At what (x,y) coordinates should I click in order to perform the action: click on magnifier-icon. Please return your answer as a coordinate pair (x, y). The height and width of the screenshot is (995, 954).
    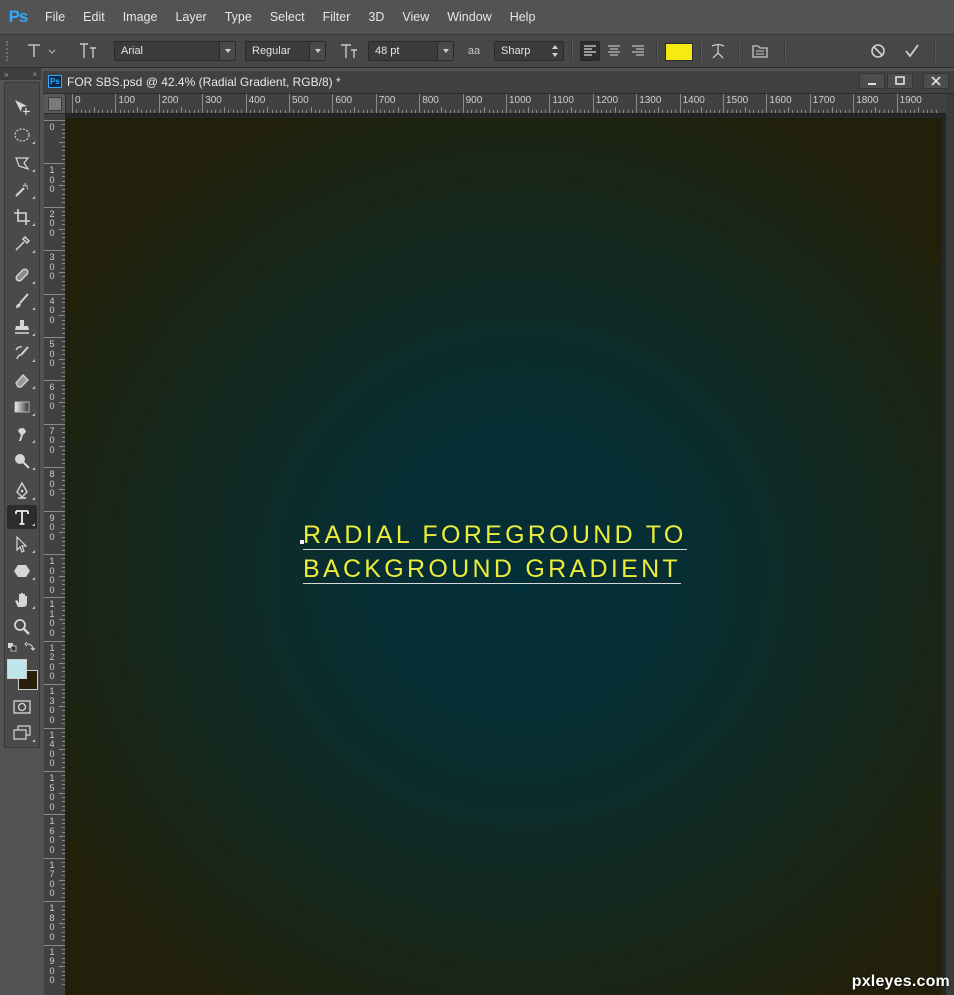
    Looking at the image, I should click on (22, 627).